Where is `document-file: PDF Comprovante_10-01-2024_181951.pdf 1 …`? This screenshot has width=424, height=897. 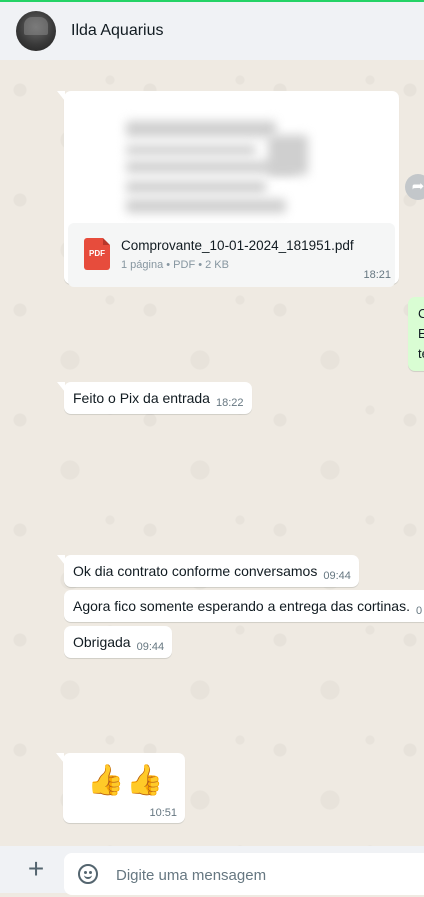 document-file: PDF Comprovante_10-01-2024_181951.pdf 1 … is located at coordinates (231, 255).